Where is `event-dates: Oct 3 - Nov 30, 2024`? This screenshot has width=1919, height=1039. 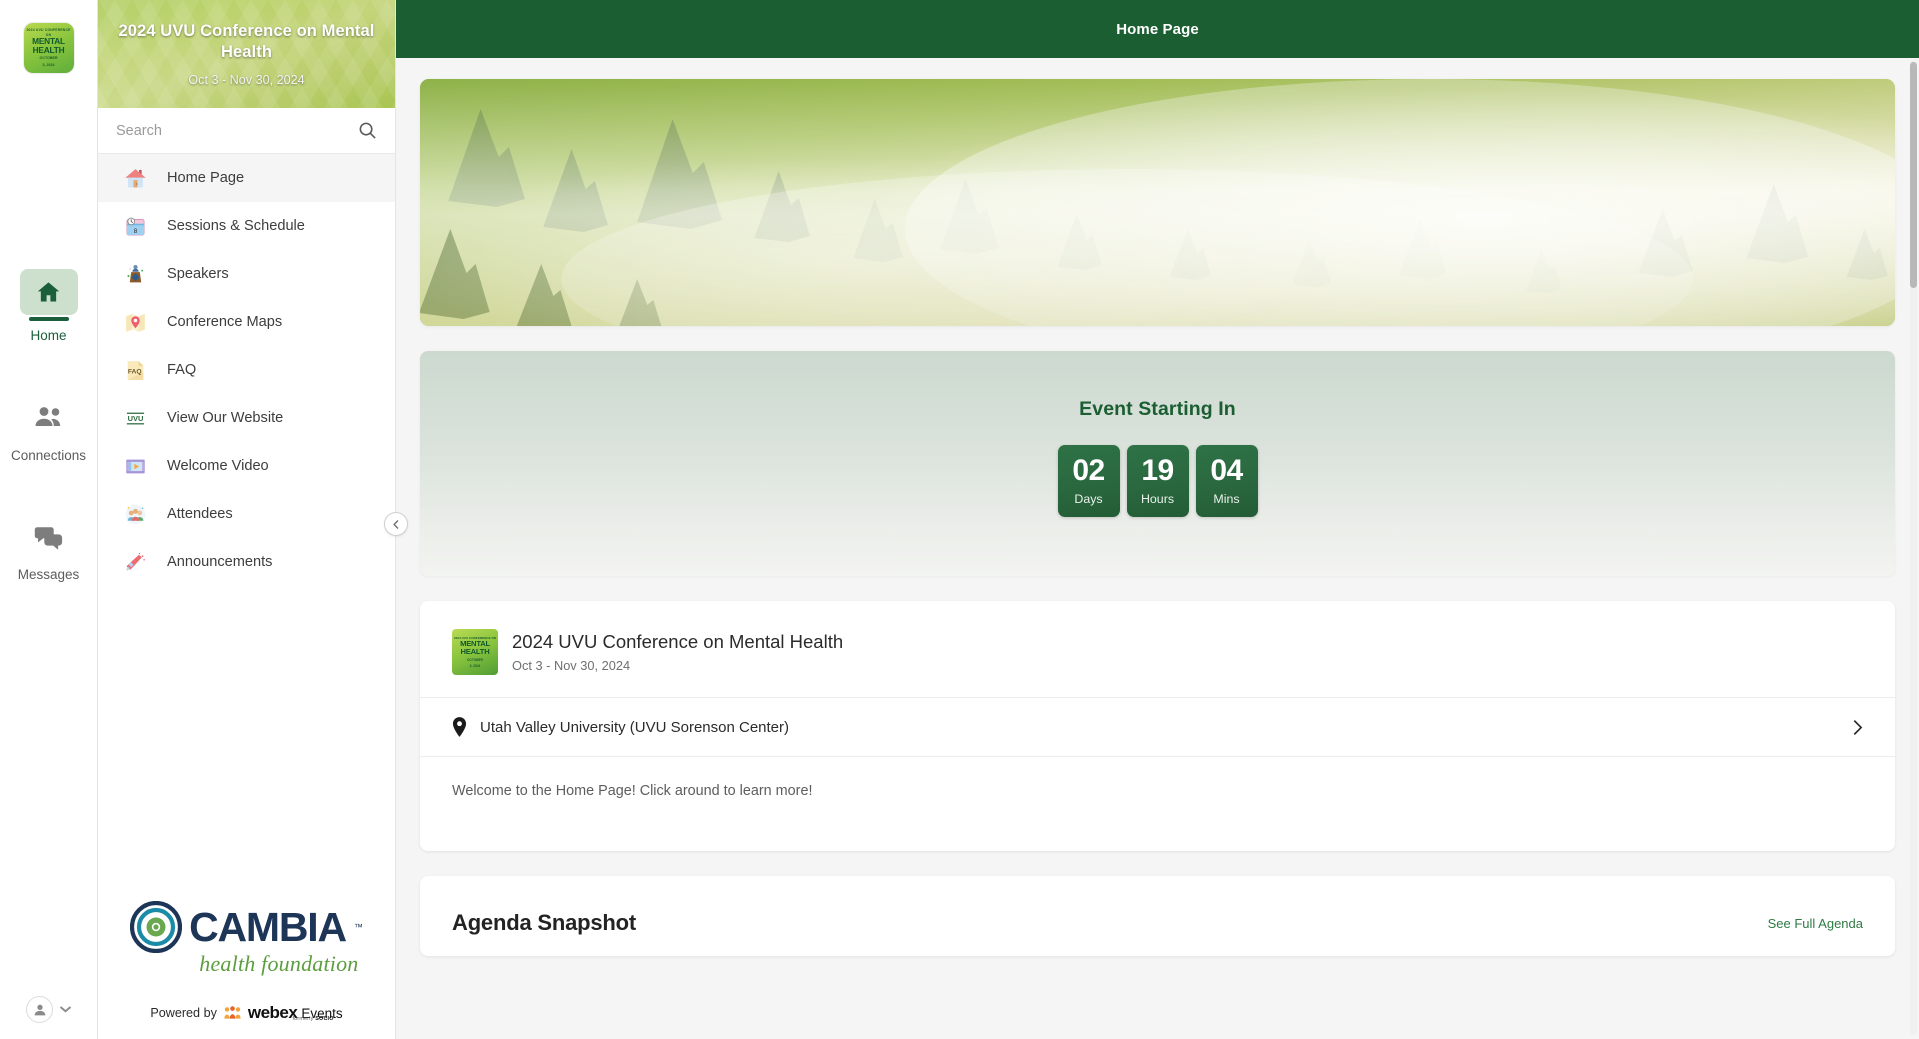
event-dates: Oct 3 - Nov 30, 2024 is located at coordinates (571, 666).